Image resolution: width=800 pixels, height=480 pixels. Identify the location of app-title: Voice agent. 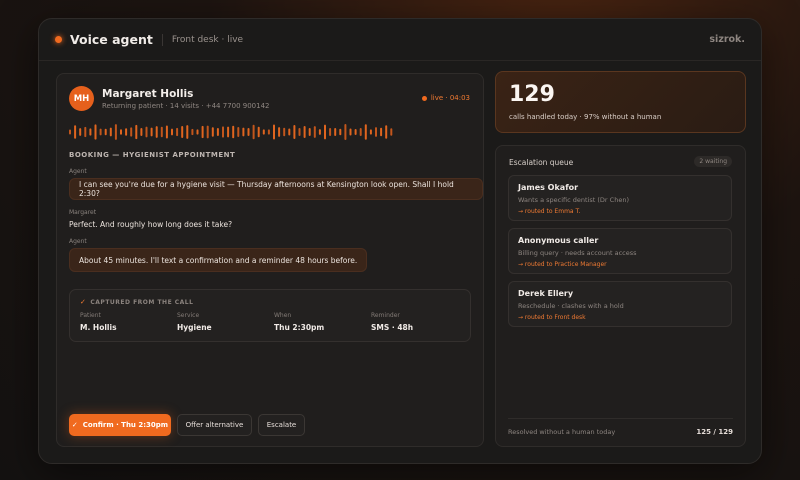
(111, 39).